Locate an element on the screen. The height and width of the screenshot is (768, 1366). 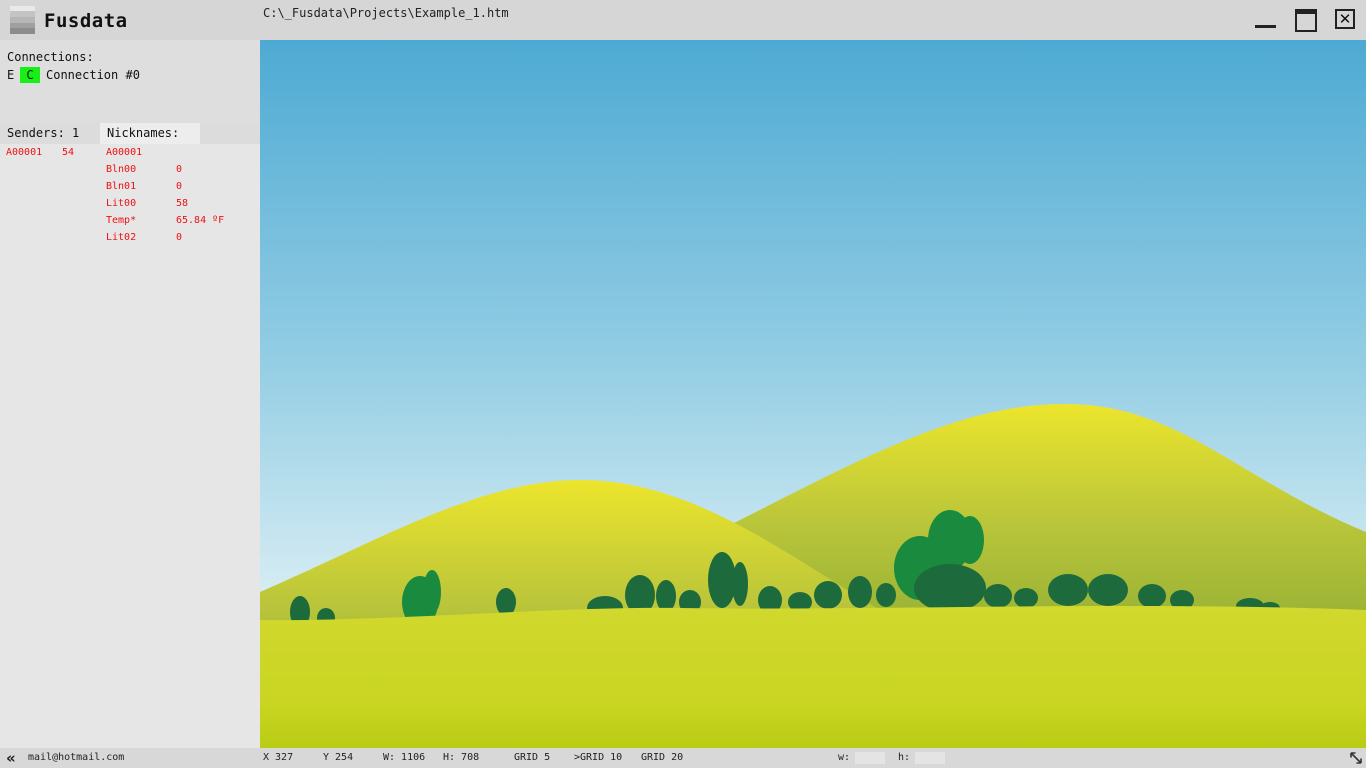
sender-tabs: Senders: 1 Nicknames: is located at coordinates (130, 133).